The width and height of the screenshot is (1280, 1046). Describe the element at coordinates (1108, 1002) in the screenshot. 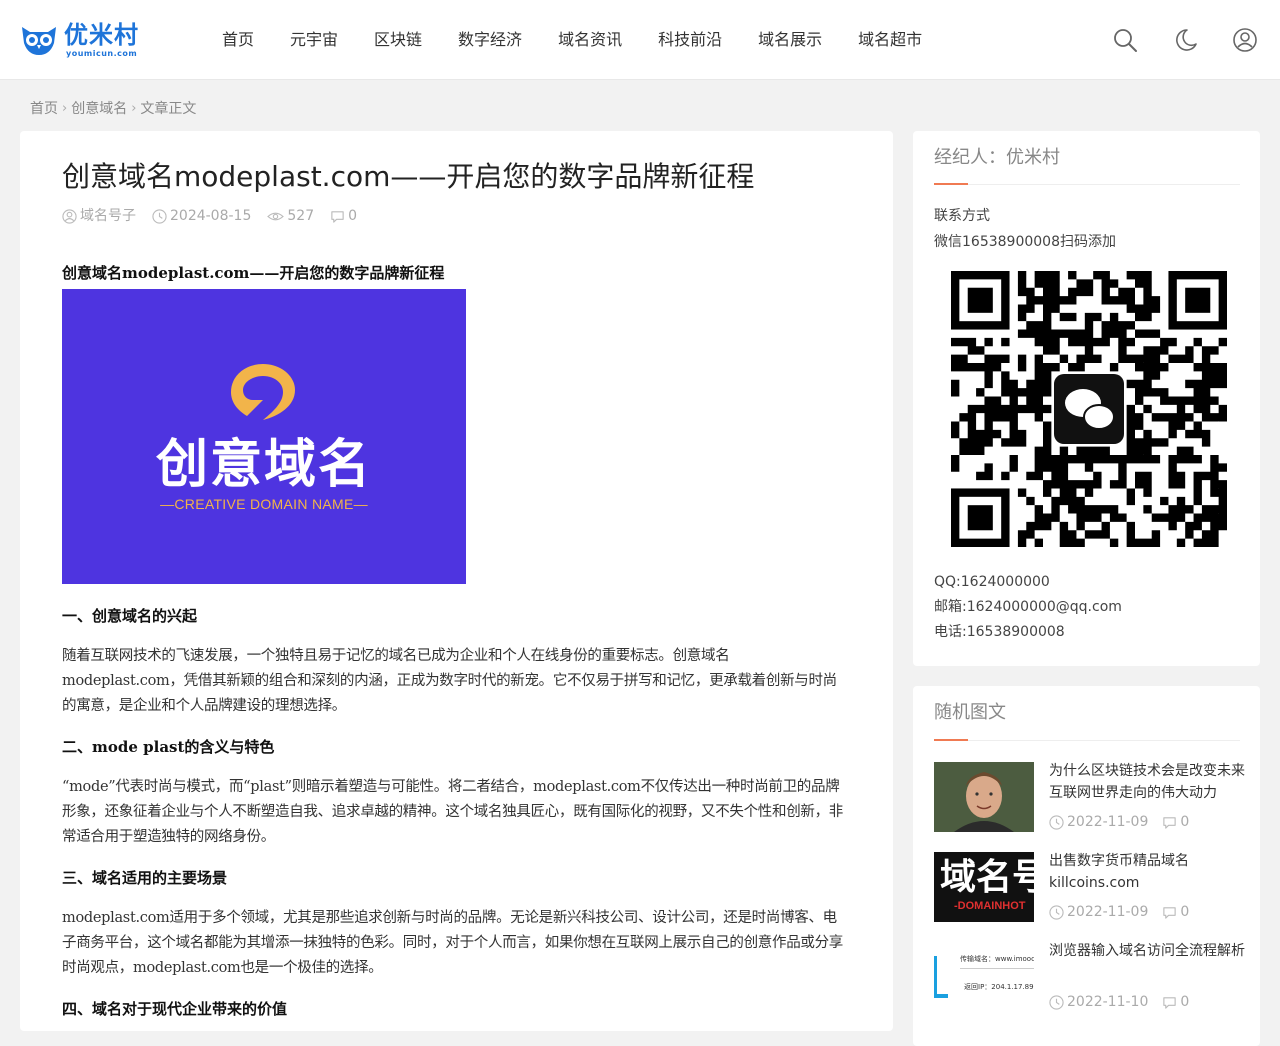

I see `post-date: 2022-11-10` at that location.